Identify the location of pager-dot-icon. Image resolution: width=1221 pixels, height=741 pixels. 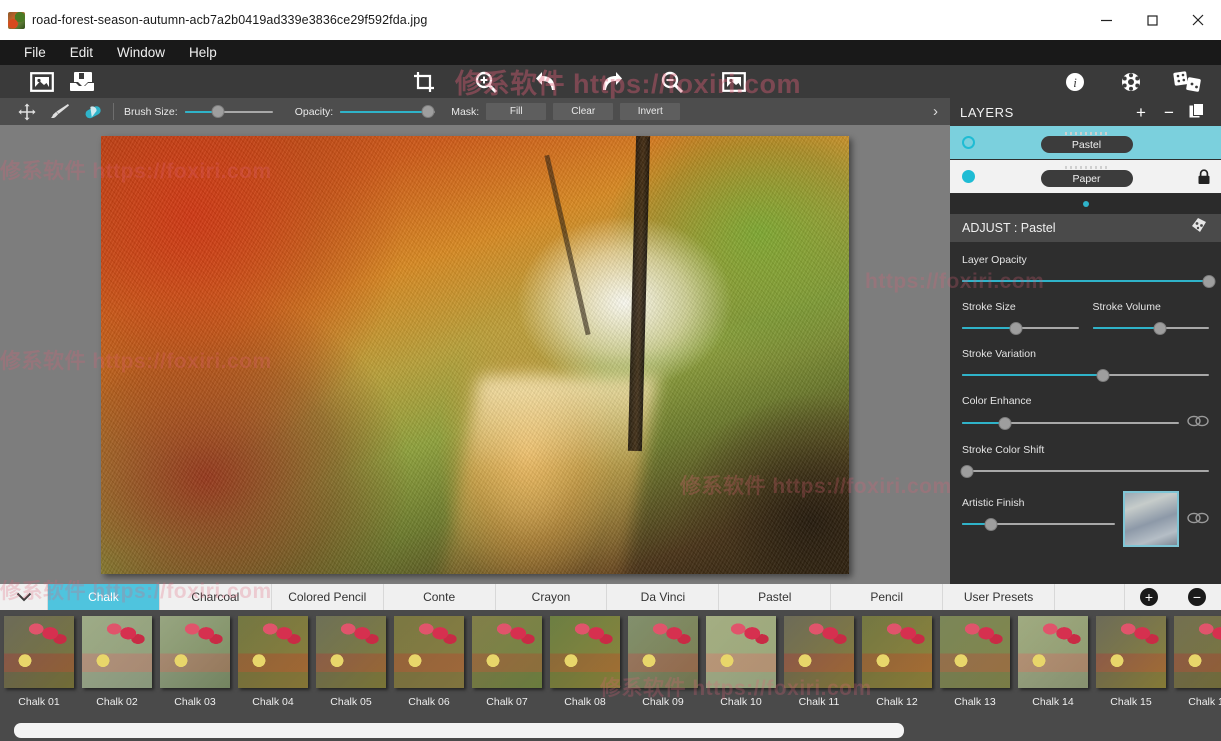
(1085, 204).